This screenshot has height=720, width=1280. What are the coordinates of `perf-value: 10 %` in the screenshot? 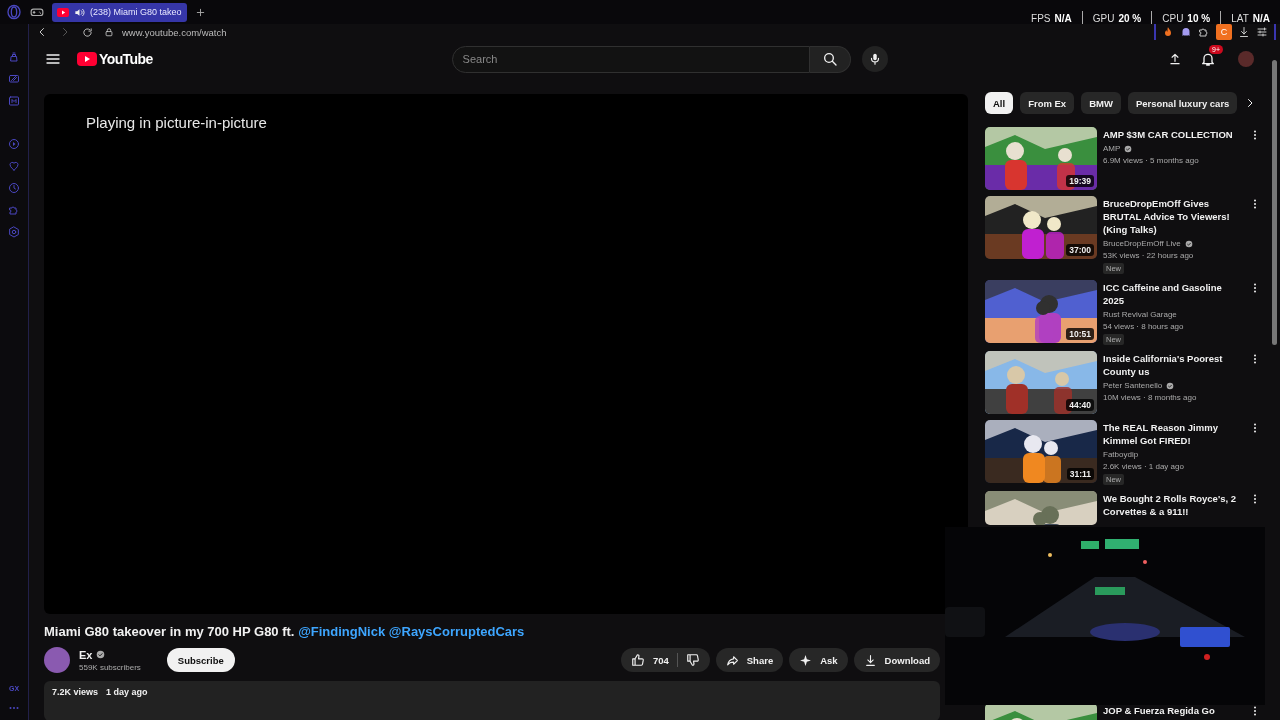 It's located at (1199, 18).